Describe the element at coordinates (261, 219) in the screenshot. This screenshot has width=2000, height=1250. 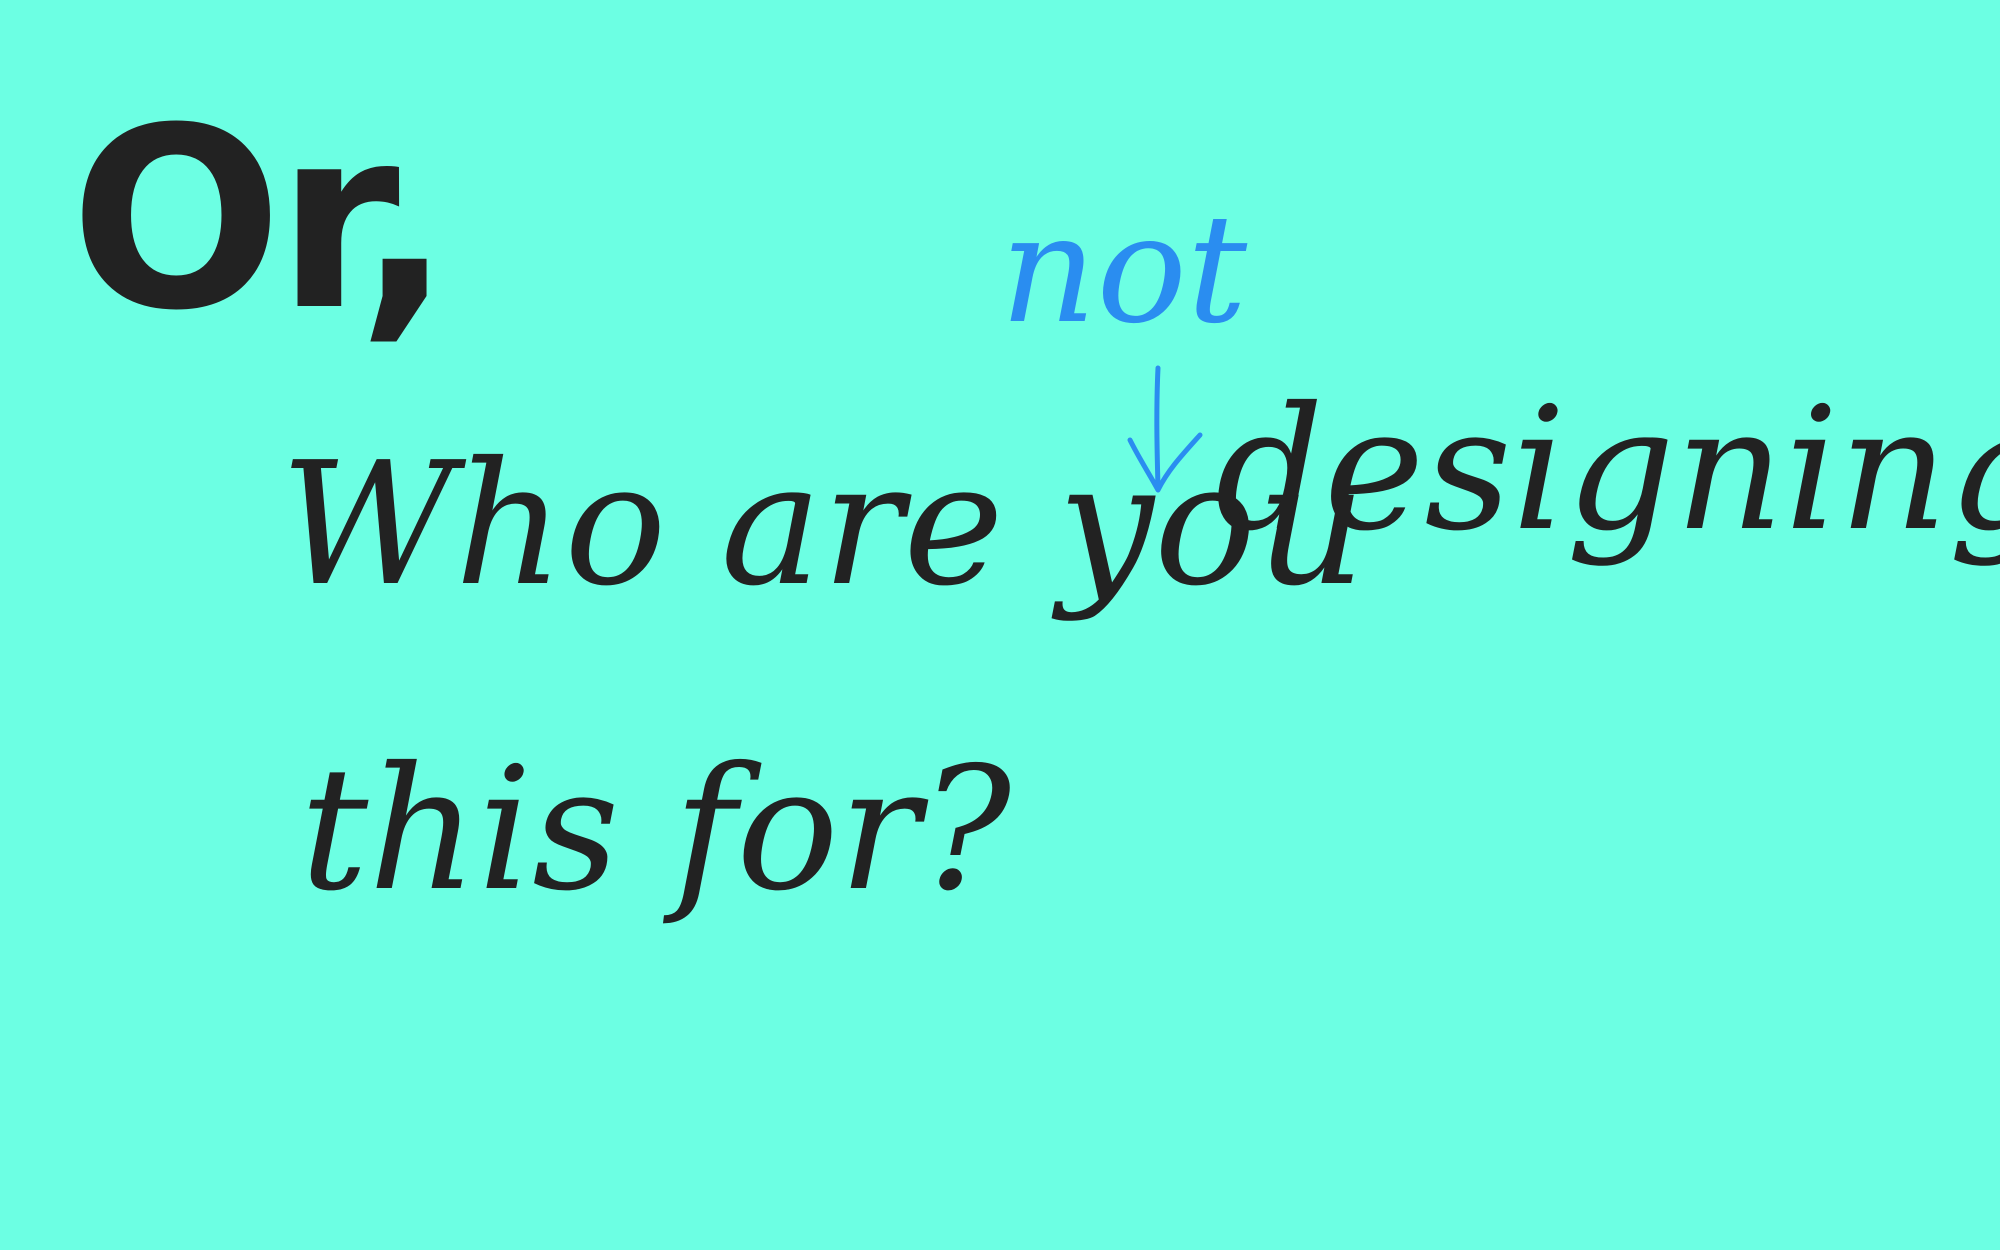
I see `heading-text: Or,` at that location.